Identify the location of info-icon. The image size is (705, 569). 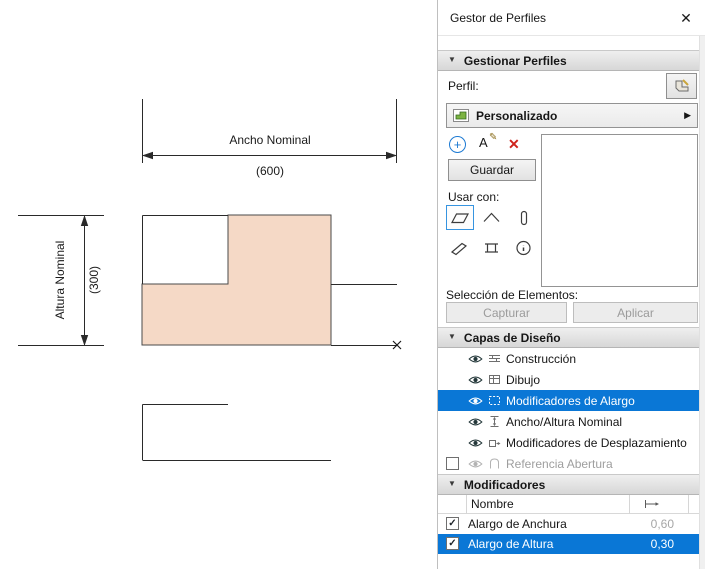
(523, 247).